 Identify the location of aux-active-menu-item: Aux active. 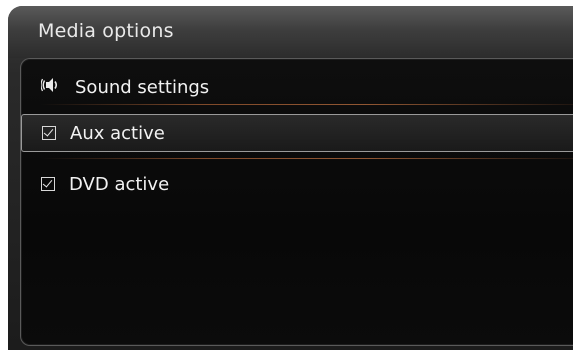
(297, 133).